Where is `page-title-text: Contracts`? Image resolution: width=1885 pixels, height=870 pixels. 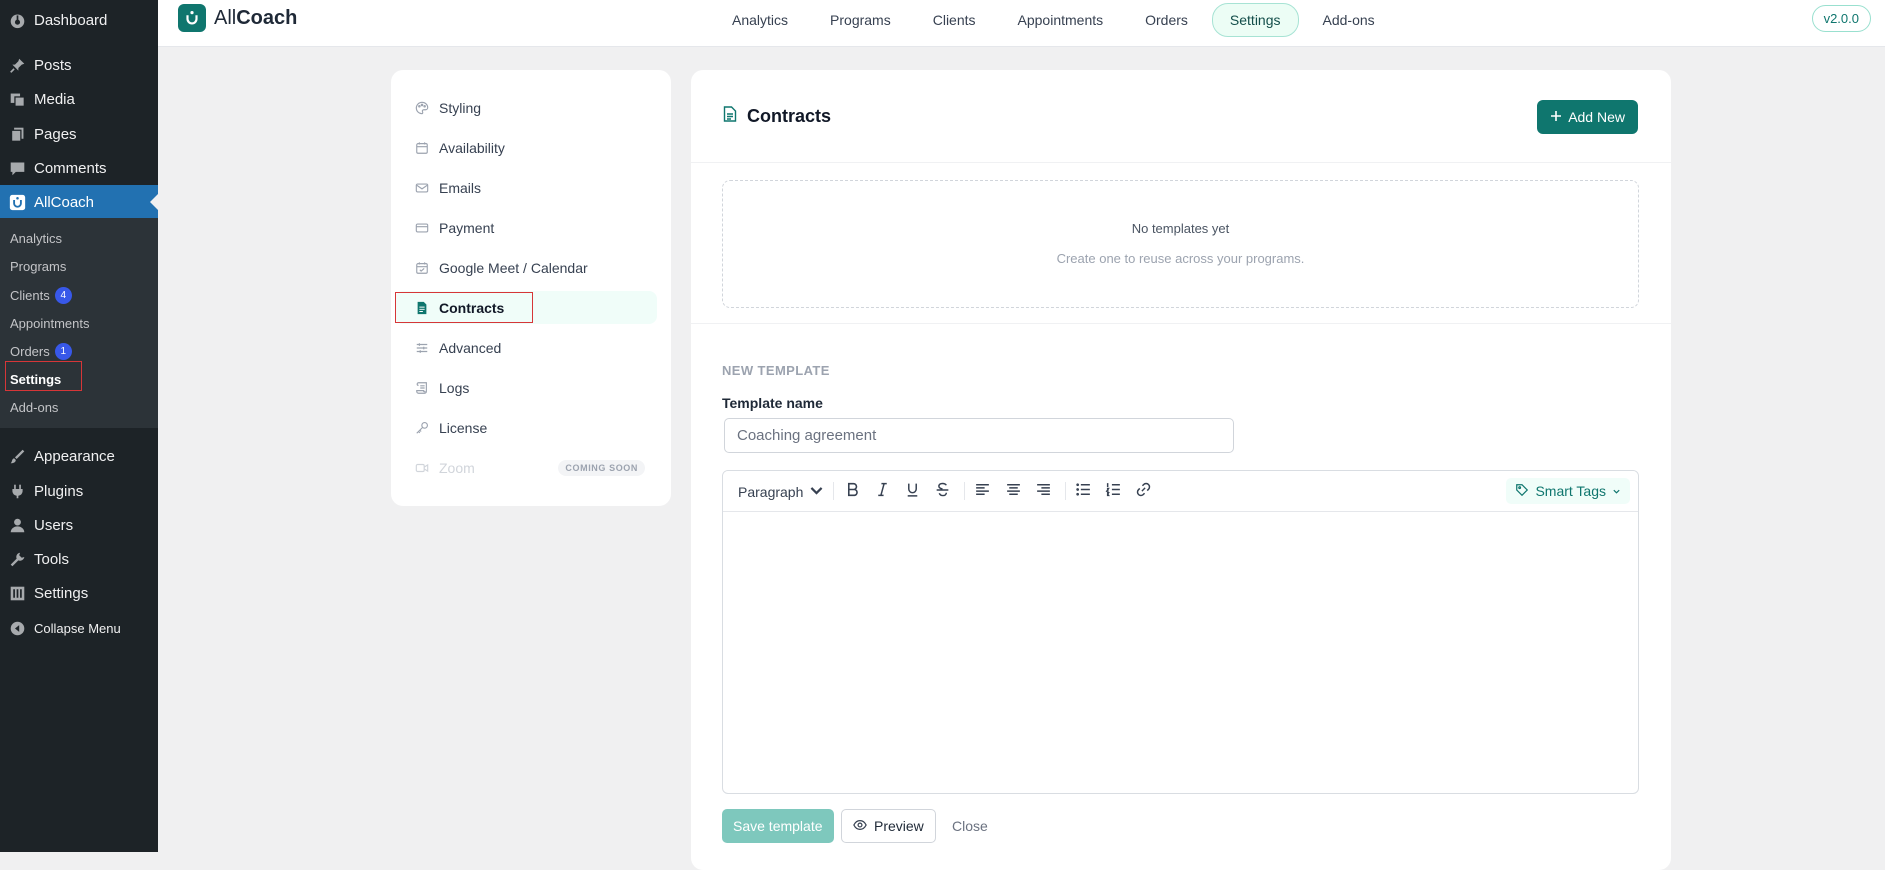
page-title-text: Contracts is located at coordinates (789, 116).